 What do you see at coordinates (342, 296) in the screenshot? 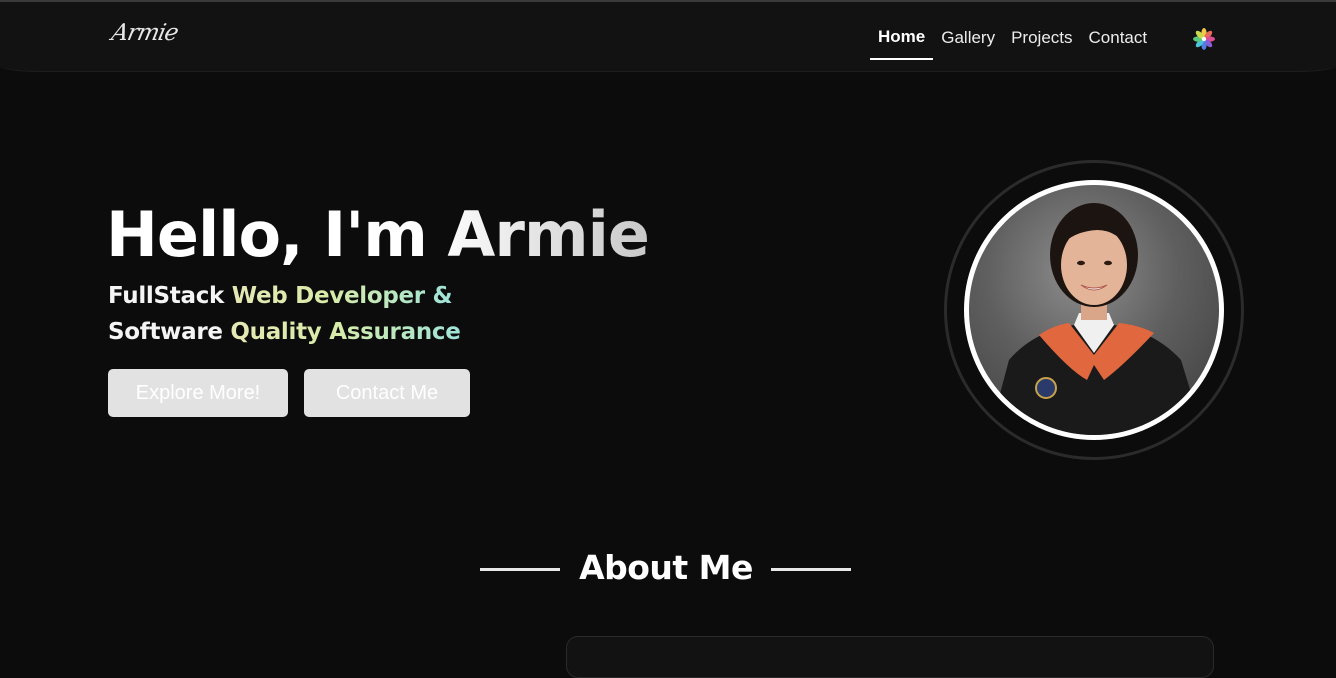
I see `subtitle-role-highlight: Web Developer &` at bounding box center [342, 296].